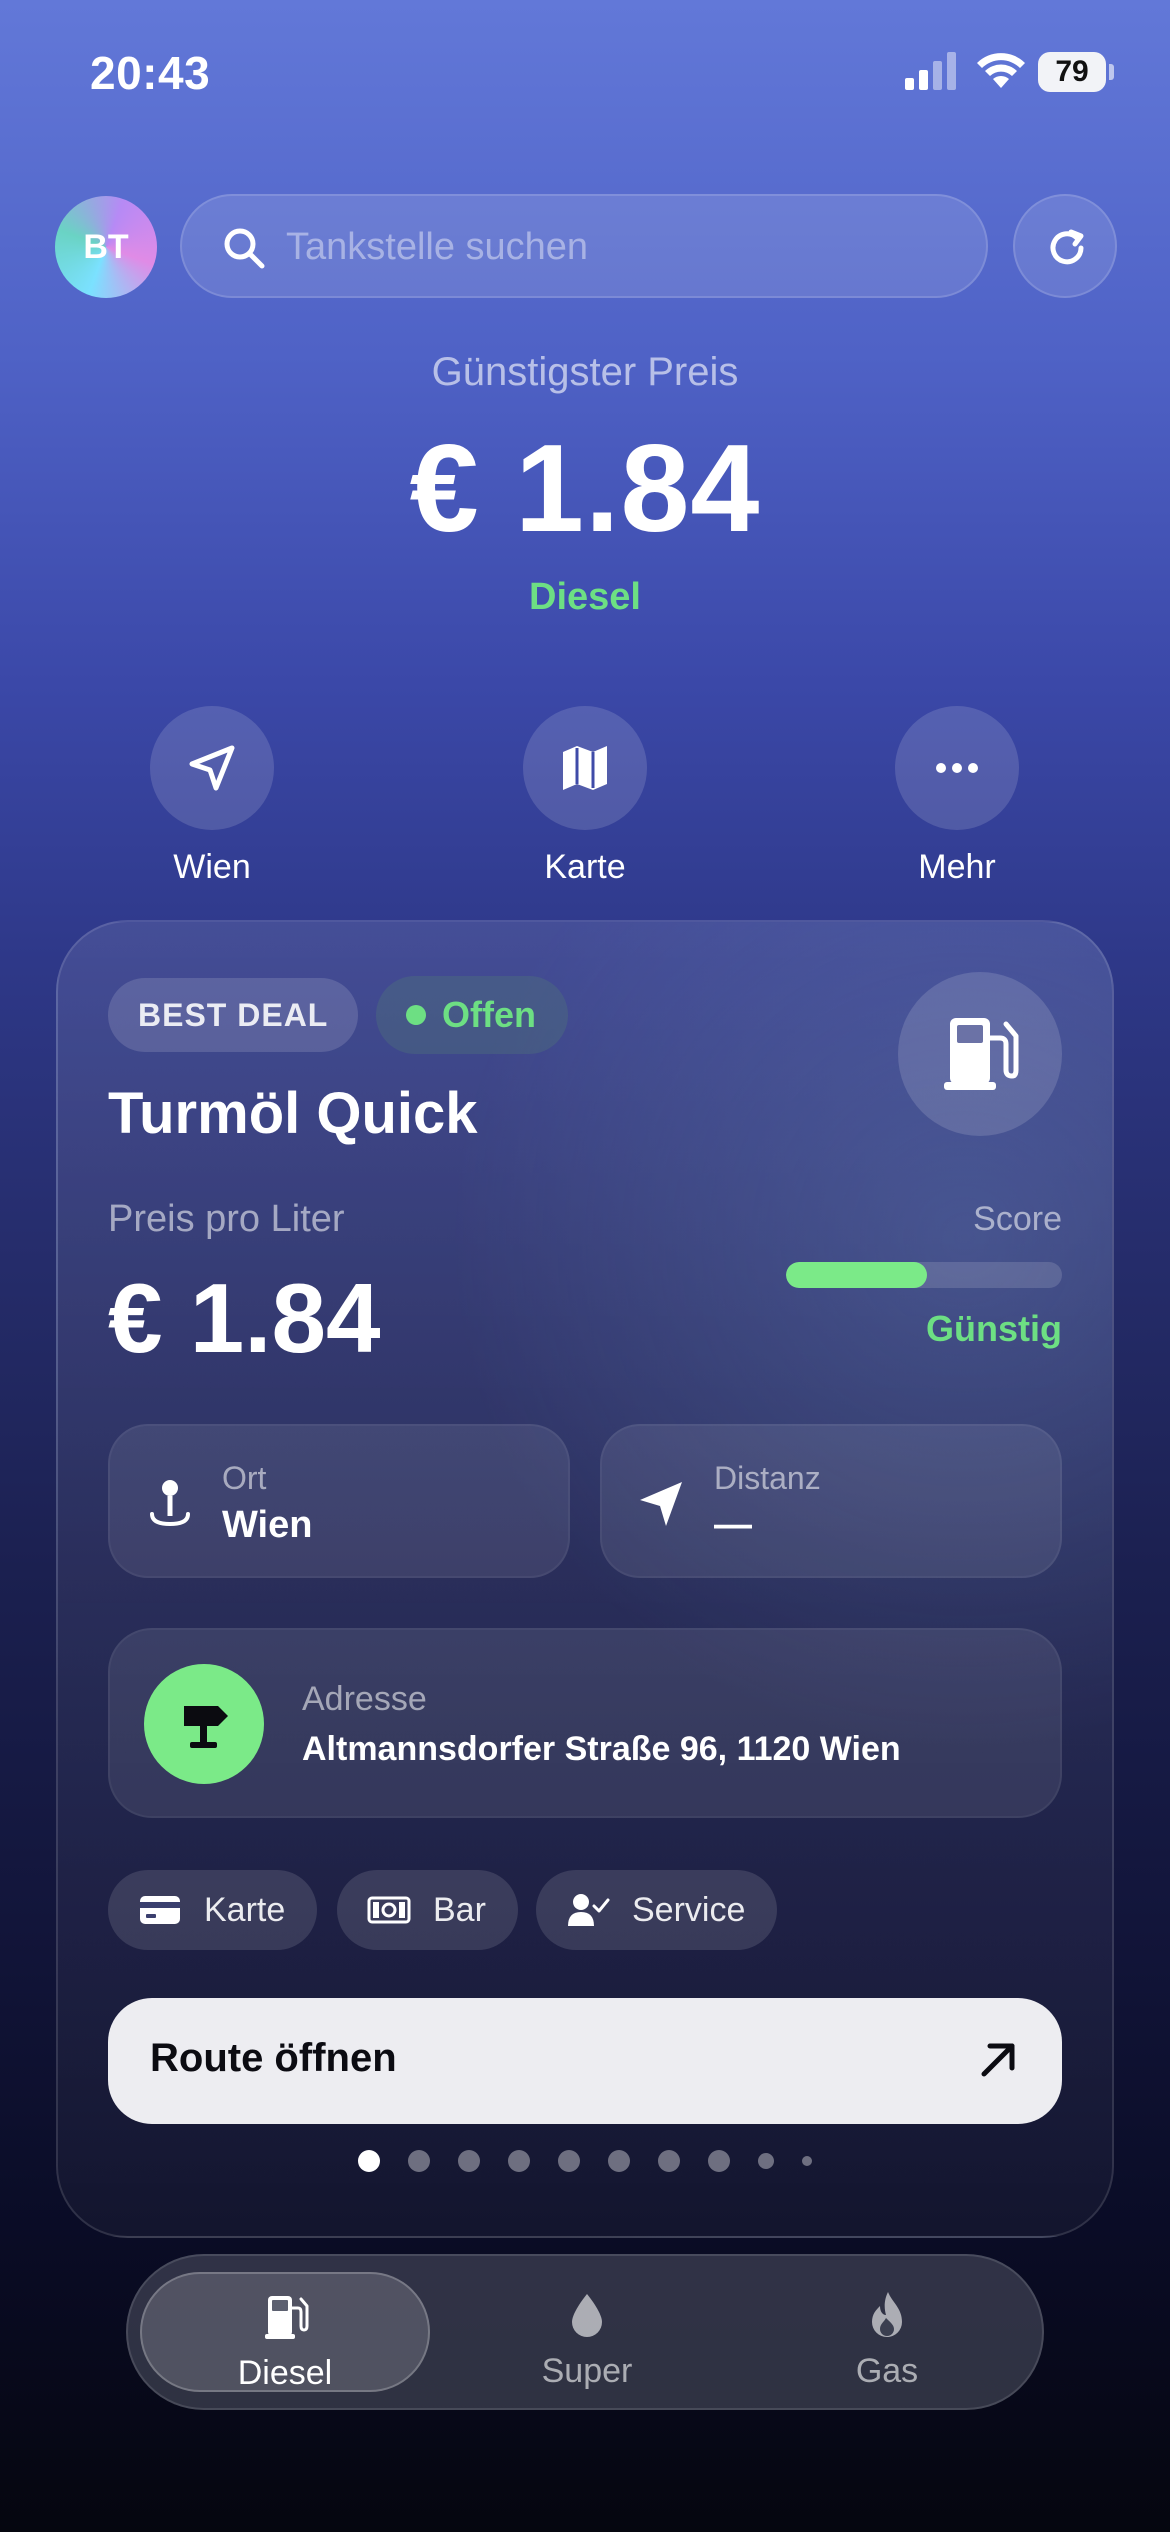 This screenshot has width=1170, height=2532. I want to click on payment-chip-card: Karte, so click(213, 1910).